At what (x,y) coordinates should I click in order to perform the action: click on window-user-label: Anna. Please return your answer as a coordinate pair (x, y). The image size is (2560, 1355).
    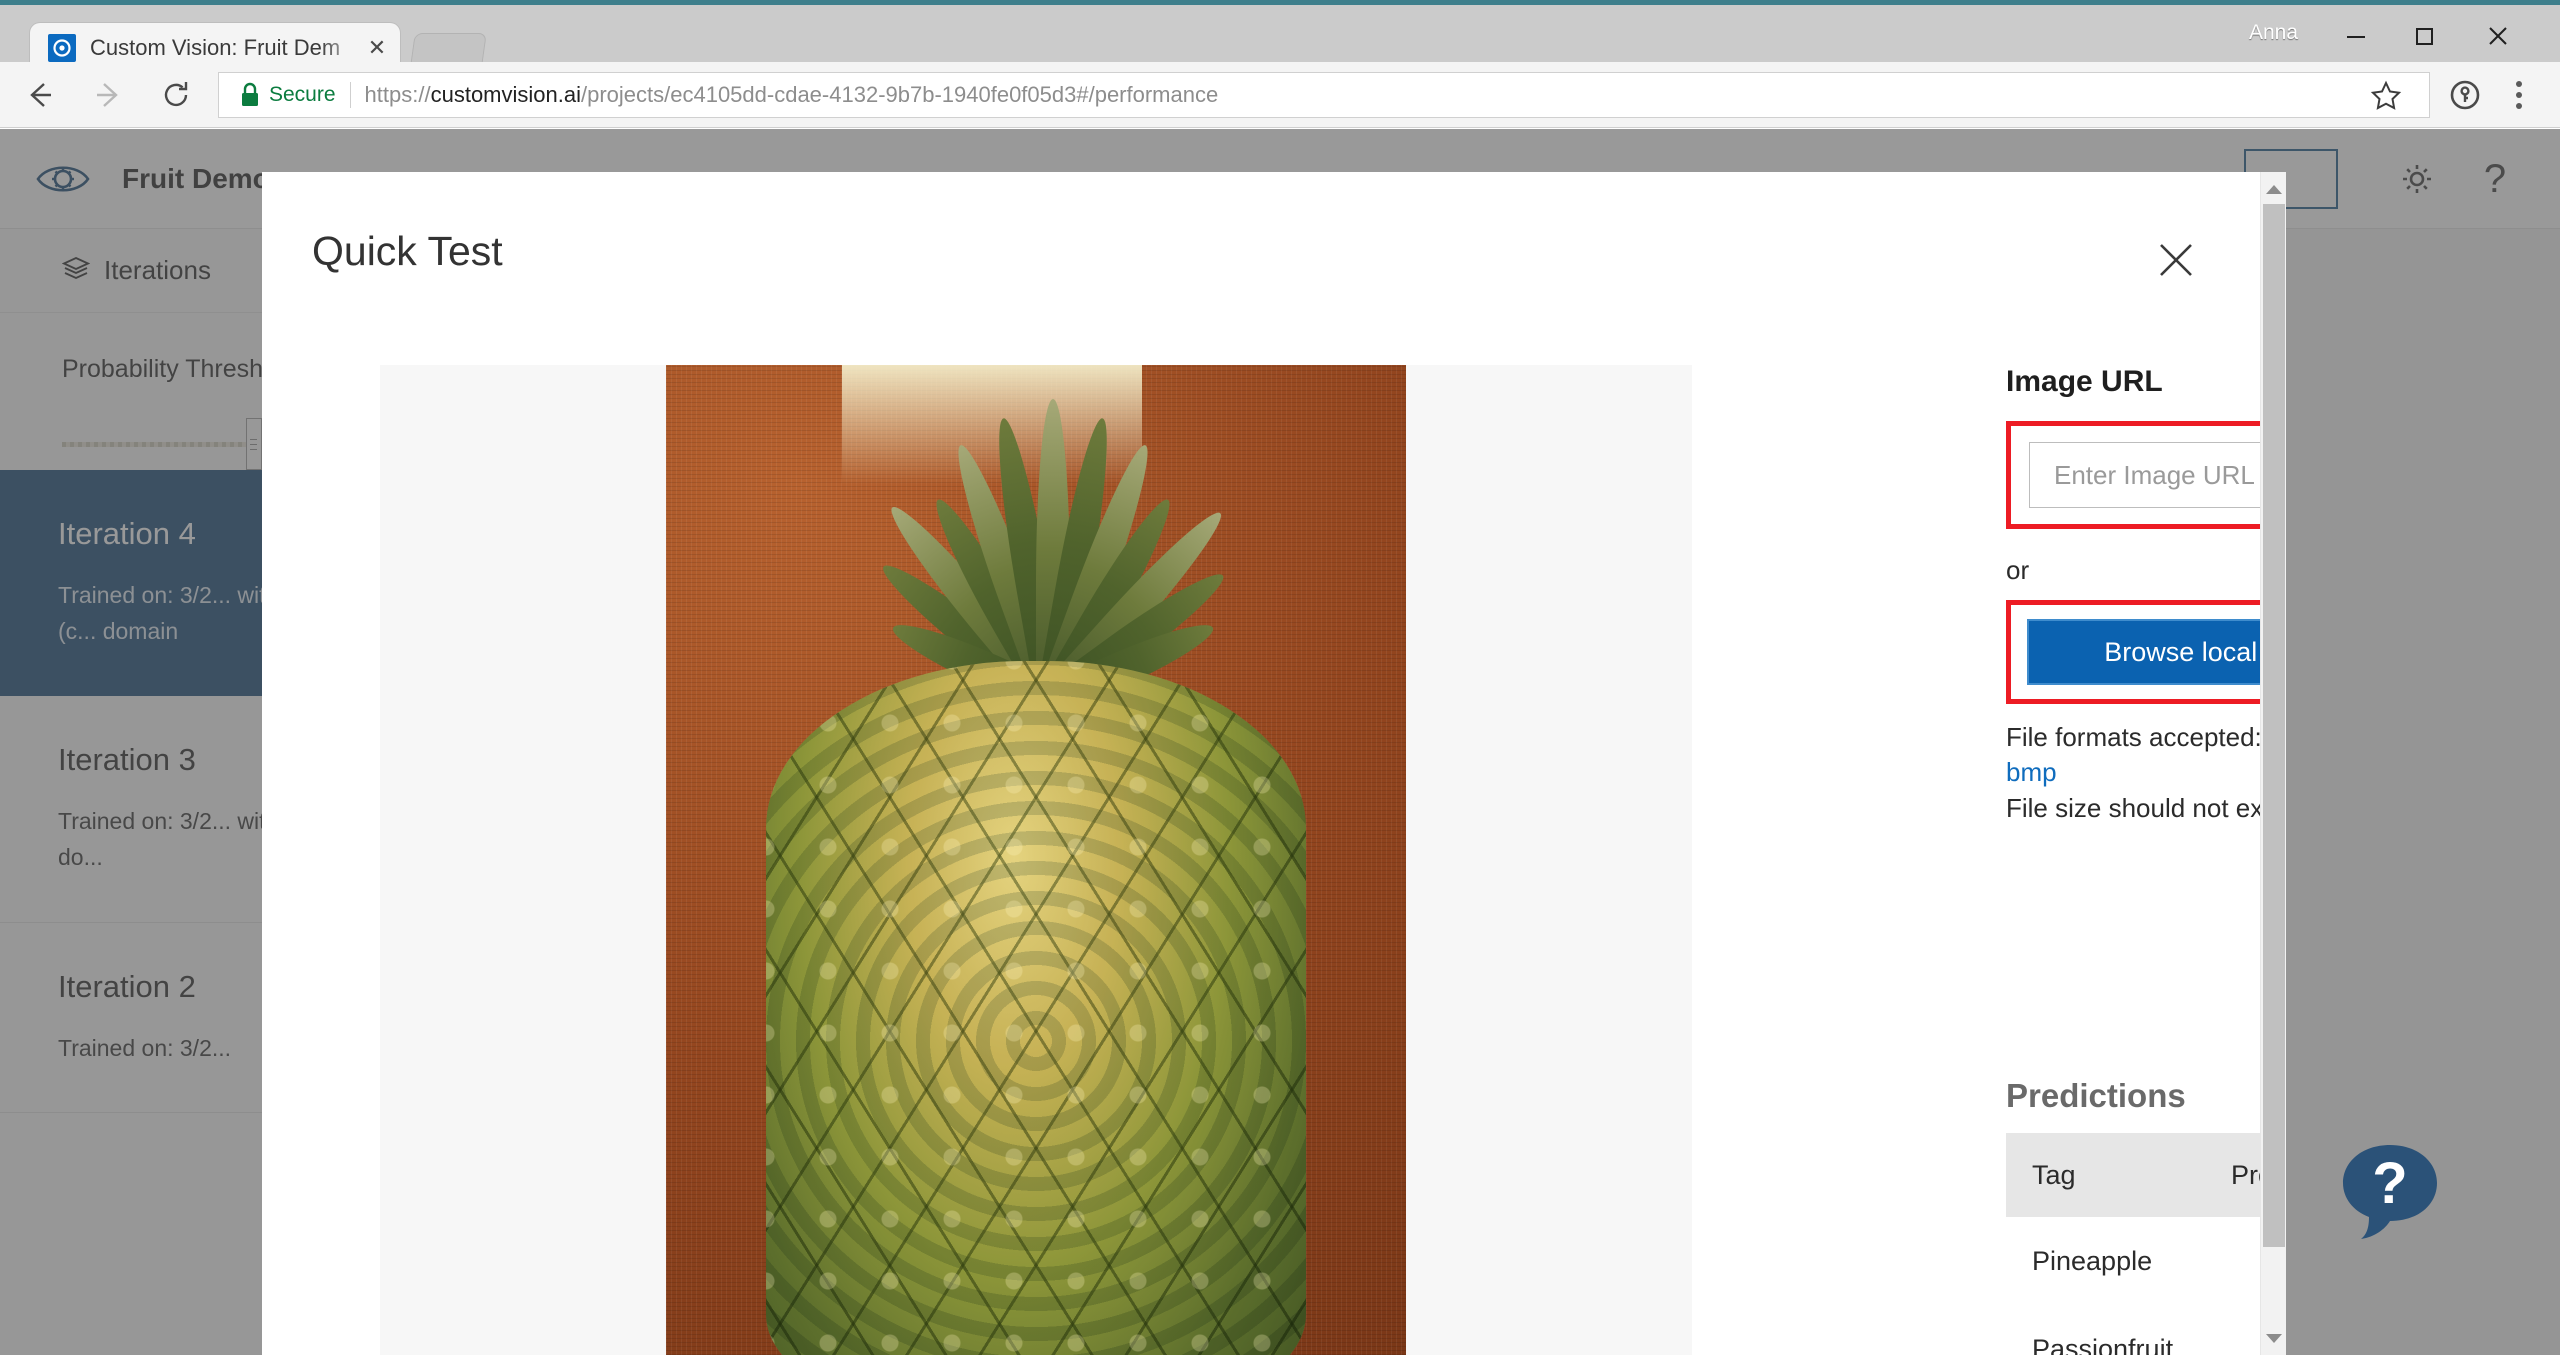
    Looking at the image, I should click on (2273, 33).